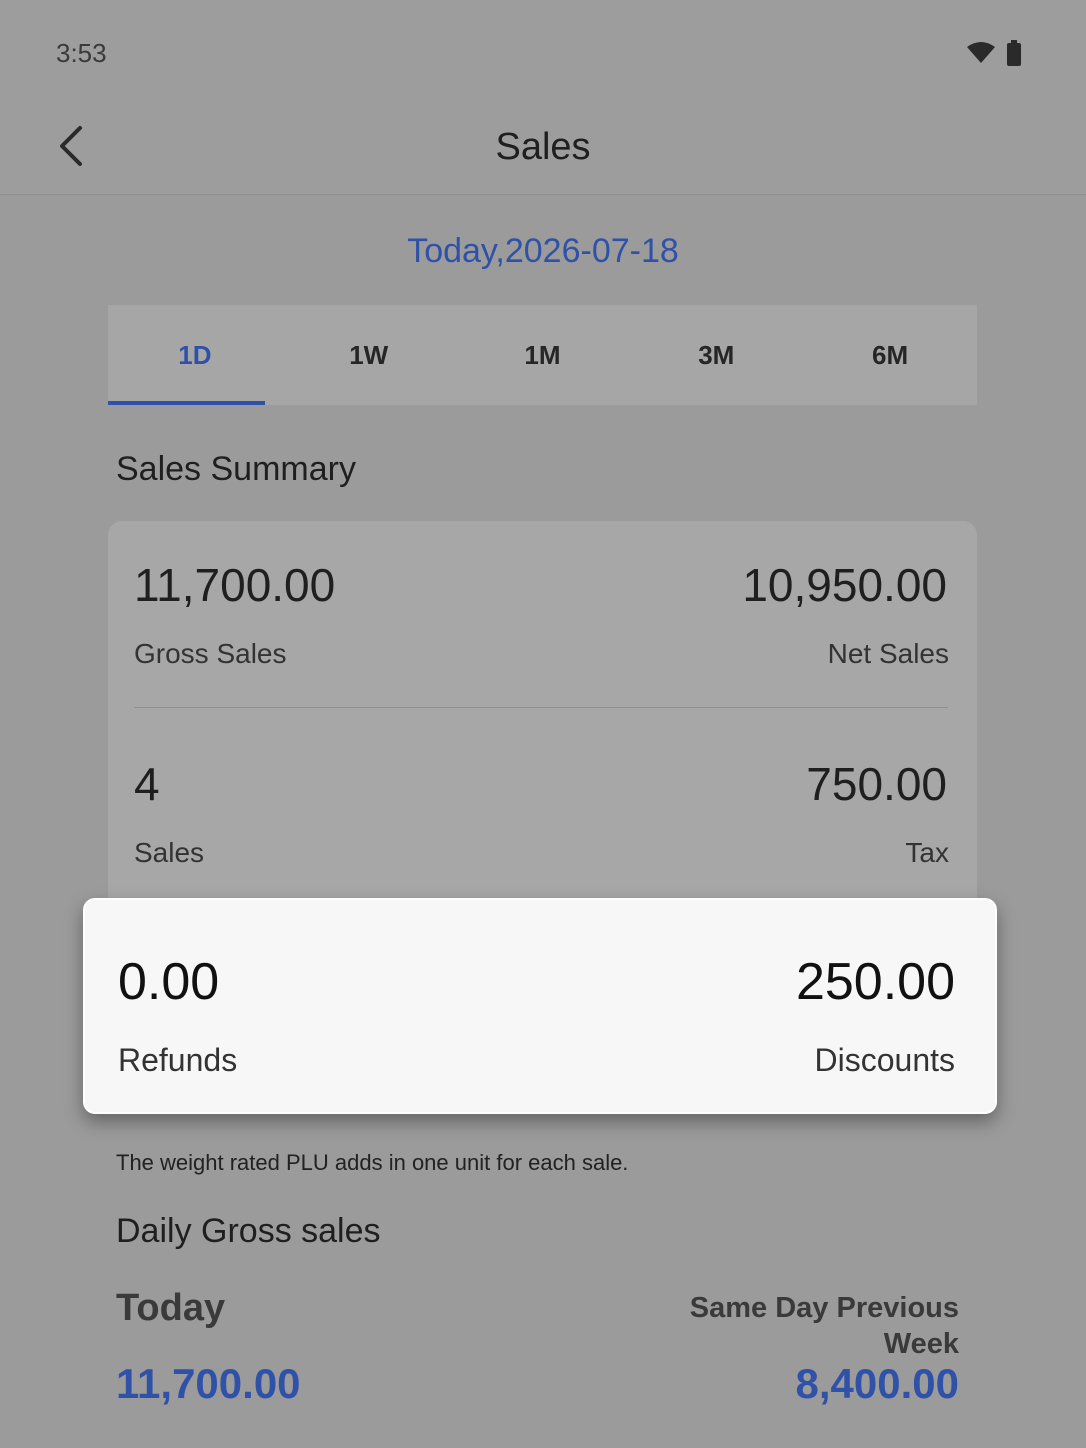  I want to click on app-bar: Sales, so click(543, 147).